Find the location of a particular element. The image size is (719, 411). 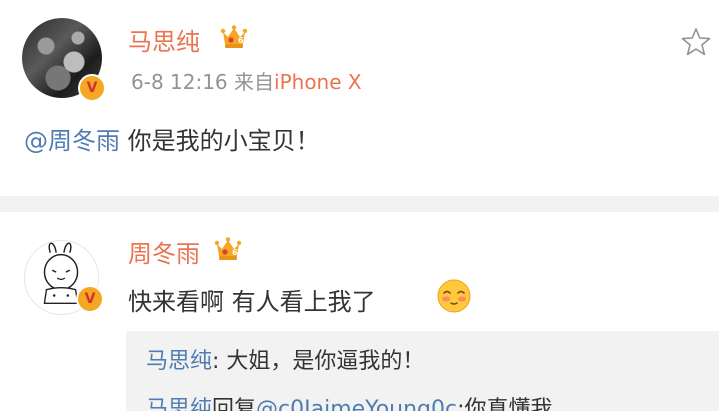

mention-link: @周冬雨 is located at coordinates (72, 141).